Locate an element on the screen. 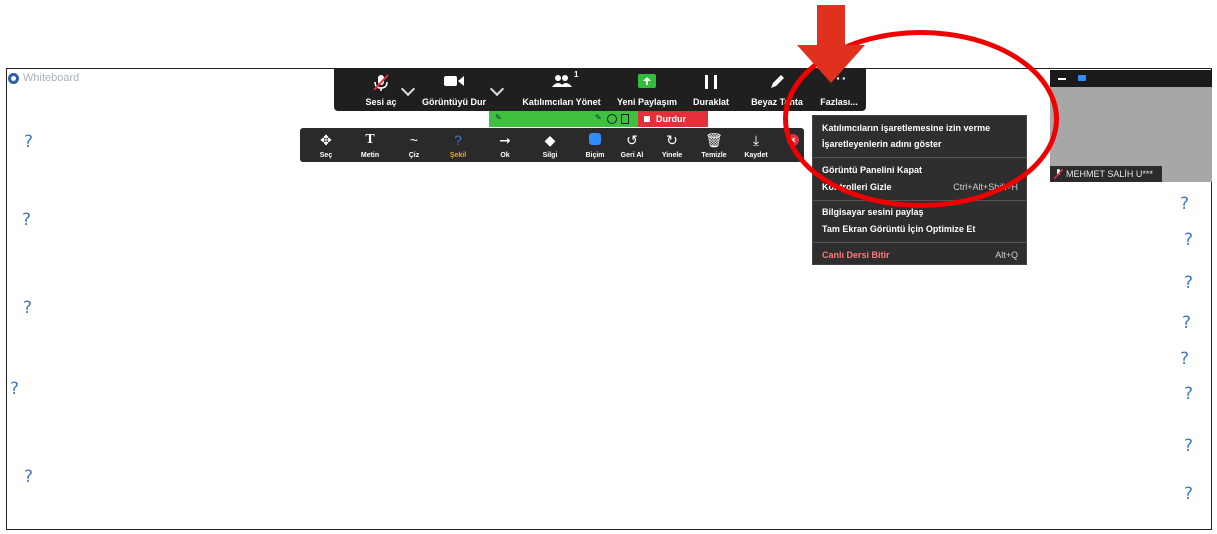  pause-share-button: Duraklat is located at coordinates (711, 89).